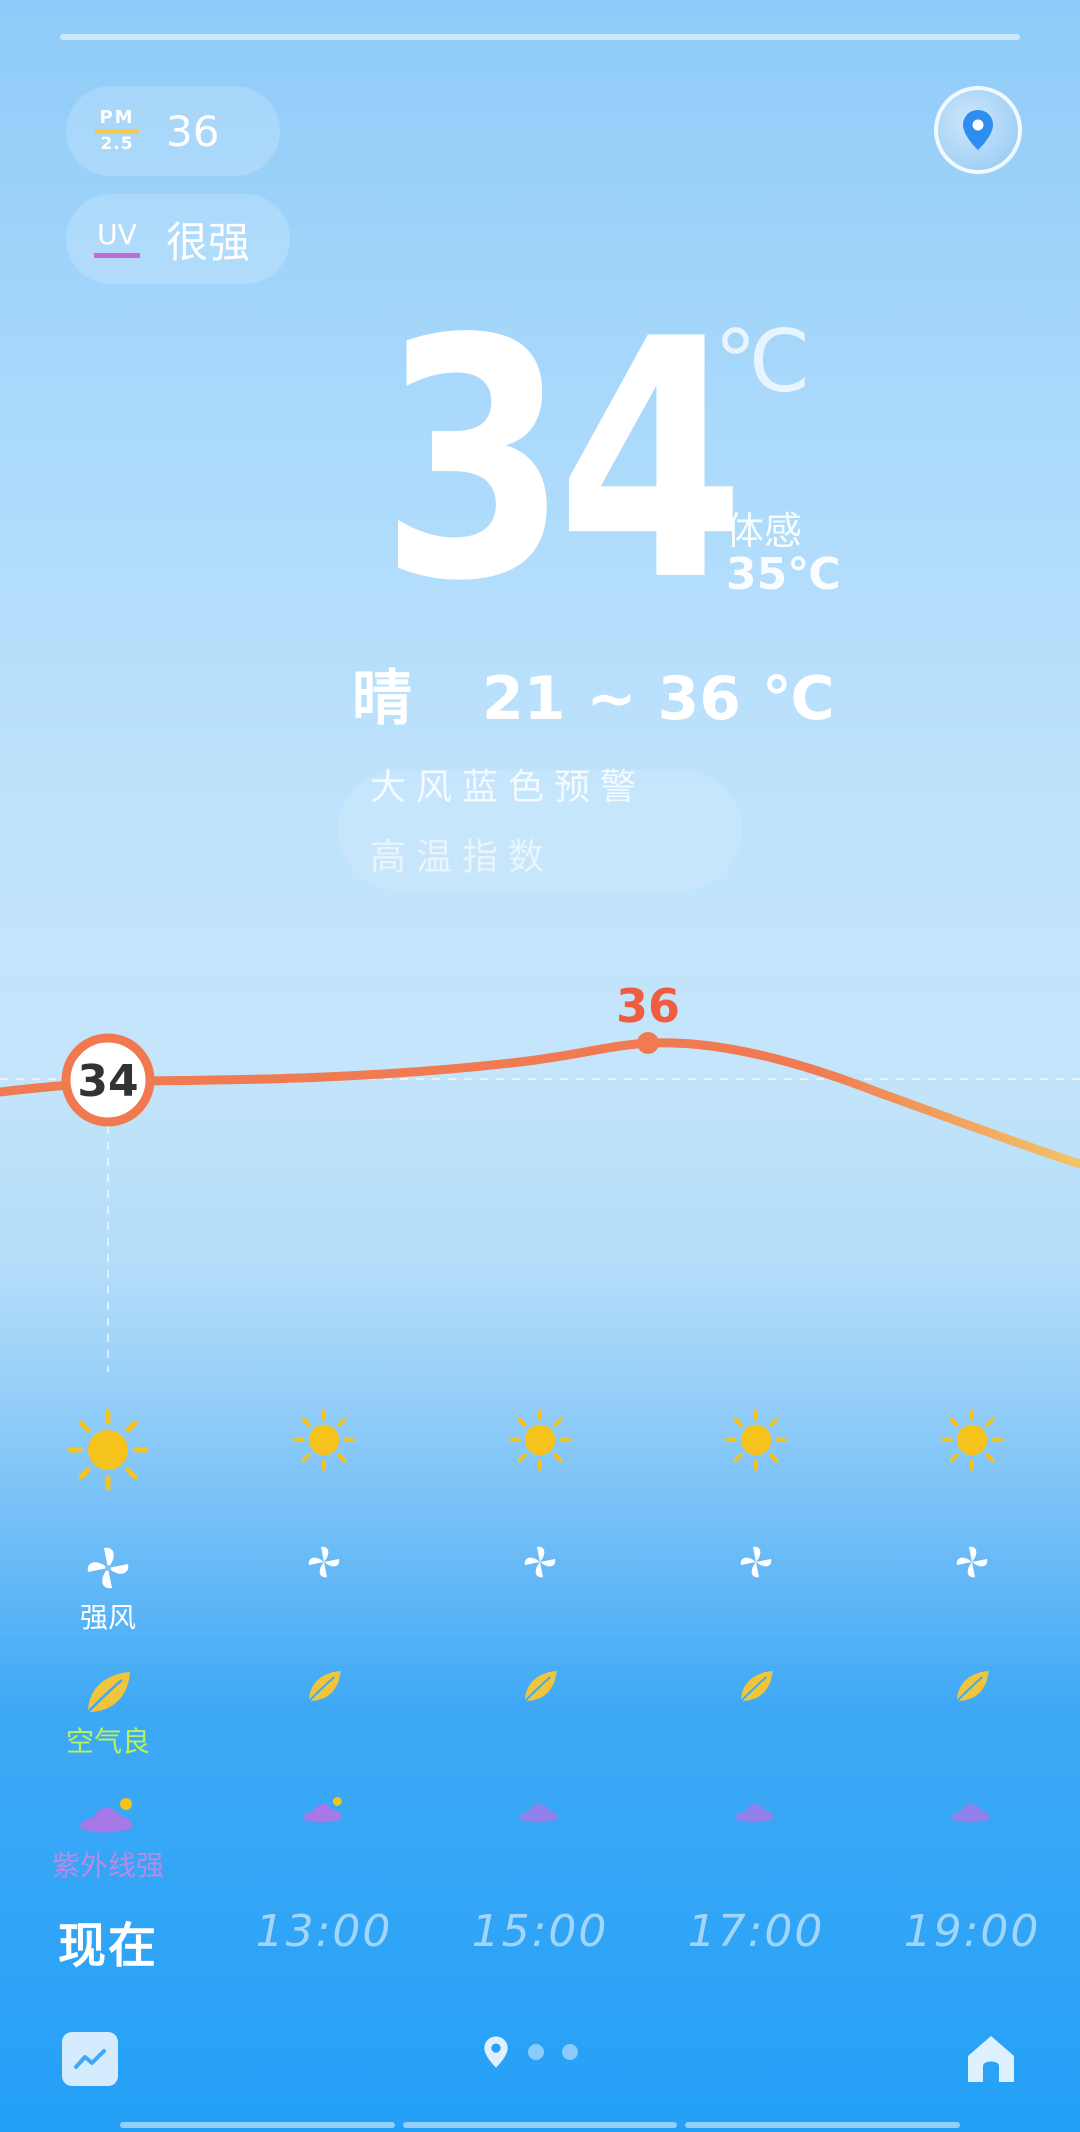 The width and height of the screenshot is (1080, 2132). What do you see at coordinates (107, 1617) in the screenshot?
I see `wind-label: 强风` at bounding box center [107, 1617].